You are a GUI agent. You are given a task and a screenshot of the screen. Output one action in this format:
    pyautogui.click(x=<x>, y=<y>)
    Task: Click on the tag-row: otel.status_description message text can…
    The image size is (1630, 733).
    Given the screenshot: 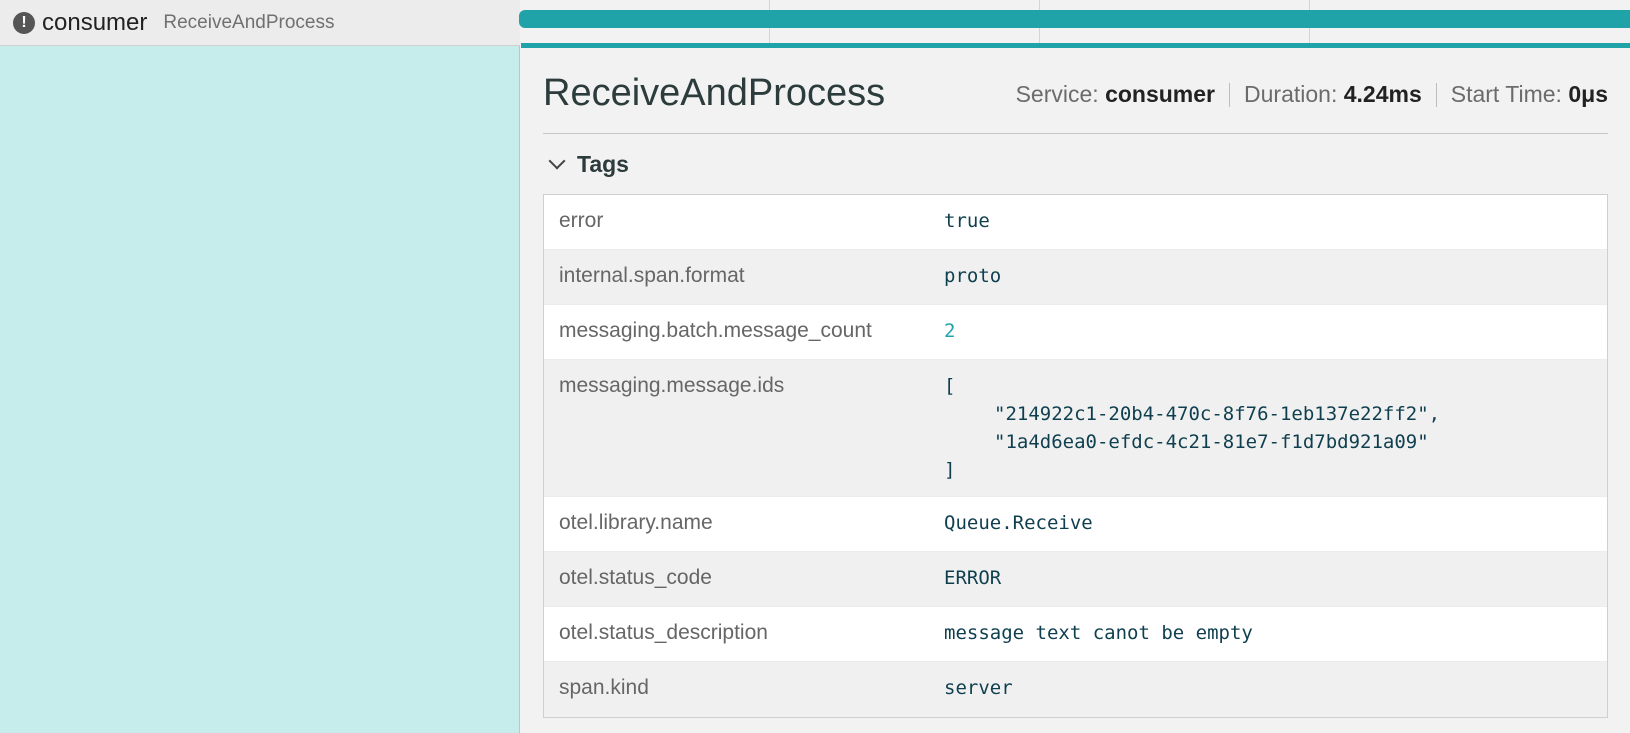 What is the action you would take?
    pyautogui.click(x=1075, y=634)
    